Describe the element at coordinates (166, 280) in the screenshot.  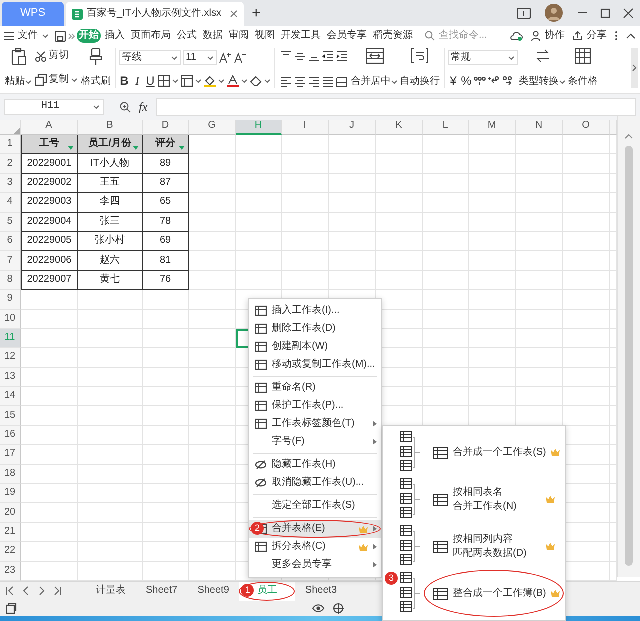
I see `table-cell: 76` at that location.